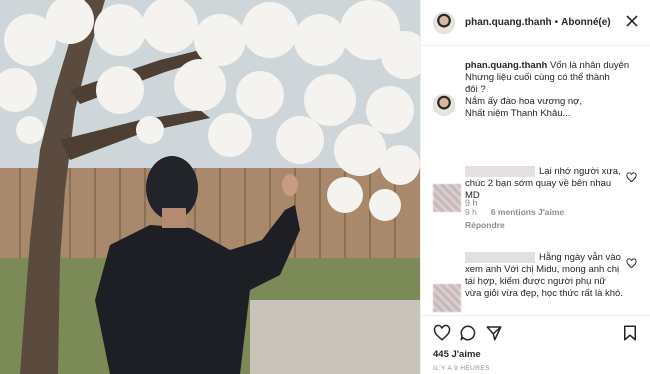 The height and width of the screenshot is (374, 650). Describe the element at coordinates (457, 354) in the screenshot. I see `likes-count: 445 J'aime` at that location.